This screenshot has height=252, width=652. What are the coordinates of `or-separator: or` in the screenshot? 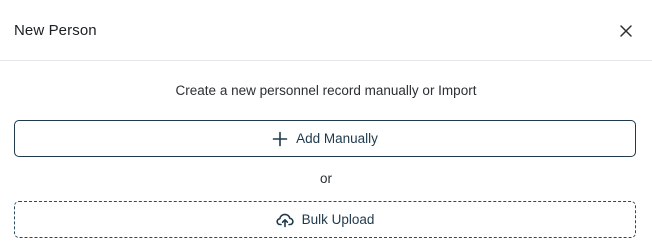 It's located at (325, 178).